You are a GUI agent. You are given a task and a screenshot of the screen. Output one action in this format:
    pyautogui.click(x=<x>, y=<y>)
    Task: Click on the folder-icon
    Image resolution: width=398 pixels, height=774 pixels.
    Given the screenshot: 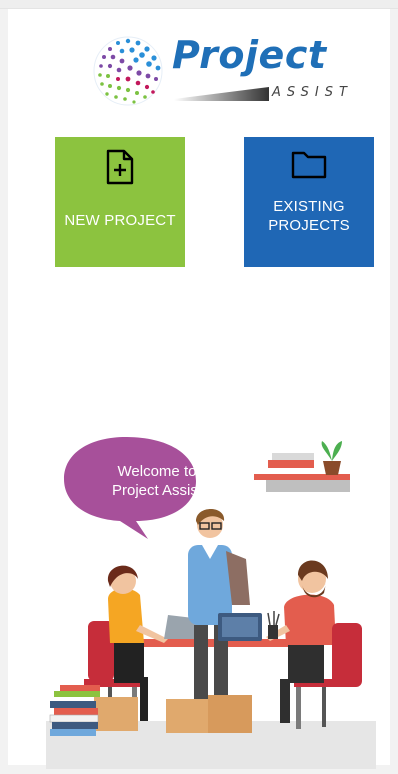 What is the action you would take?
    pyautogui.click(x=309, y=165)
    